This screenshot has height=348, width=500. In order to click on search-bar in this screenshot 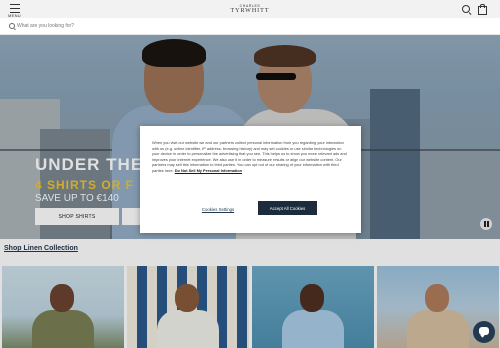, I will do `click(250, 26)`.